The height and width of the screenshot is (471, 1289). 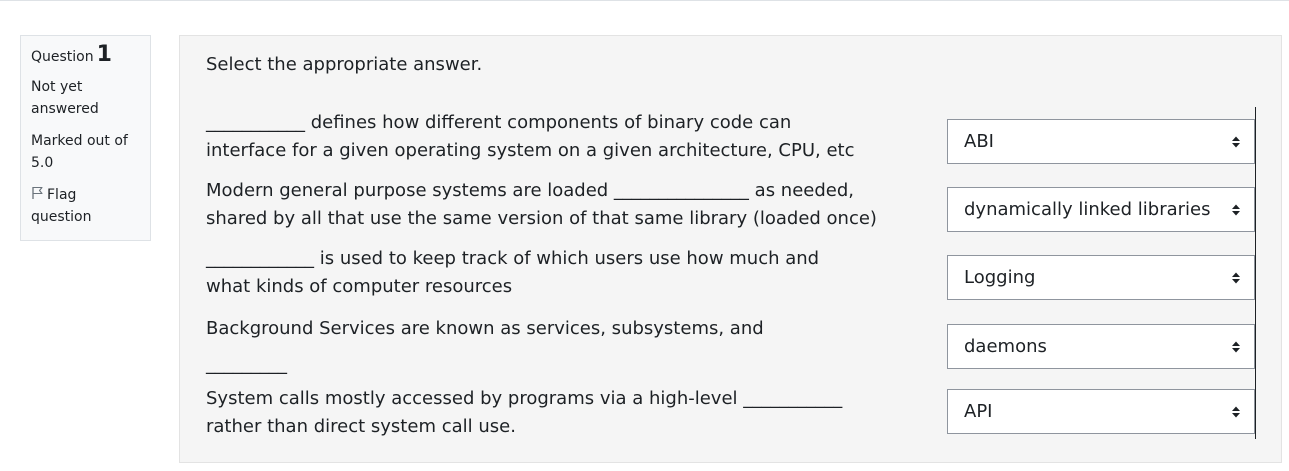 What do you see at coordinates (79, 152) in the screenshot?
I see `question-grade: Marked out of 5.0` at bounding box center [79, 152].